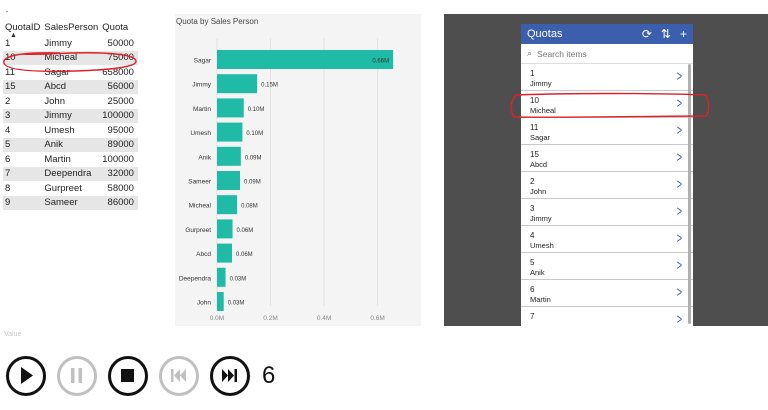 This screenshot has width=768, height=410. What do you see at coordinates (537, 272) in the screenshot?
I see `item-salesperson: Anik` at bounding box center [537, 272].